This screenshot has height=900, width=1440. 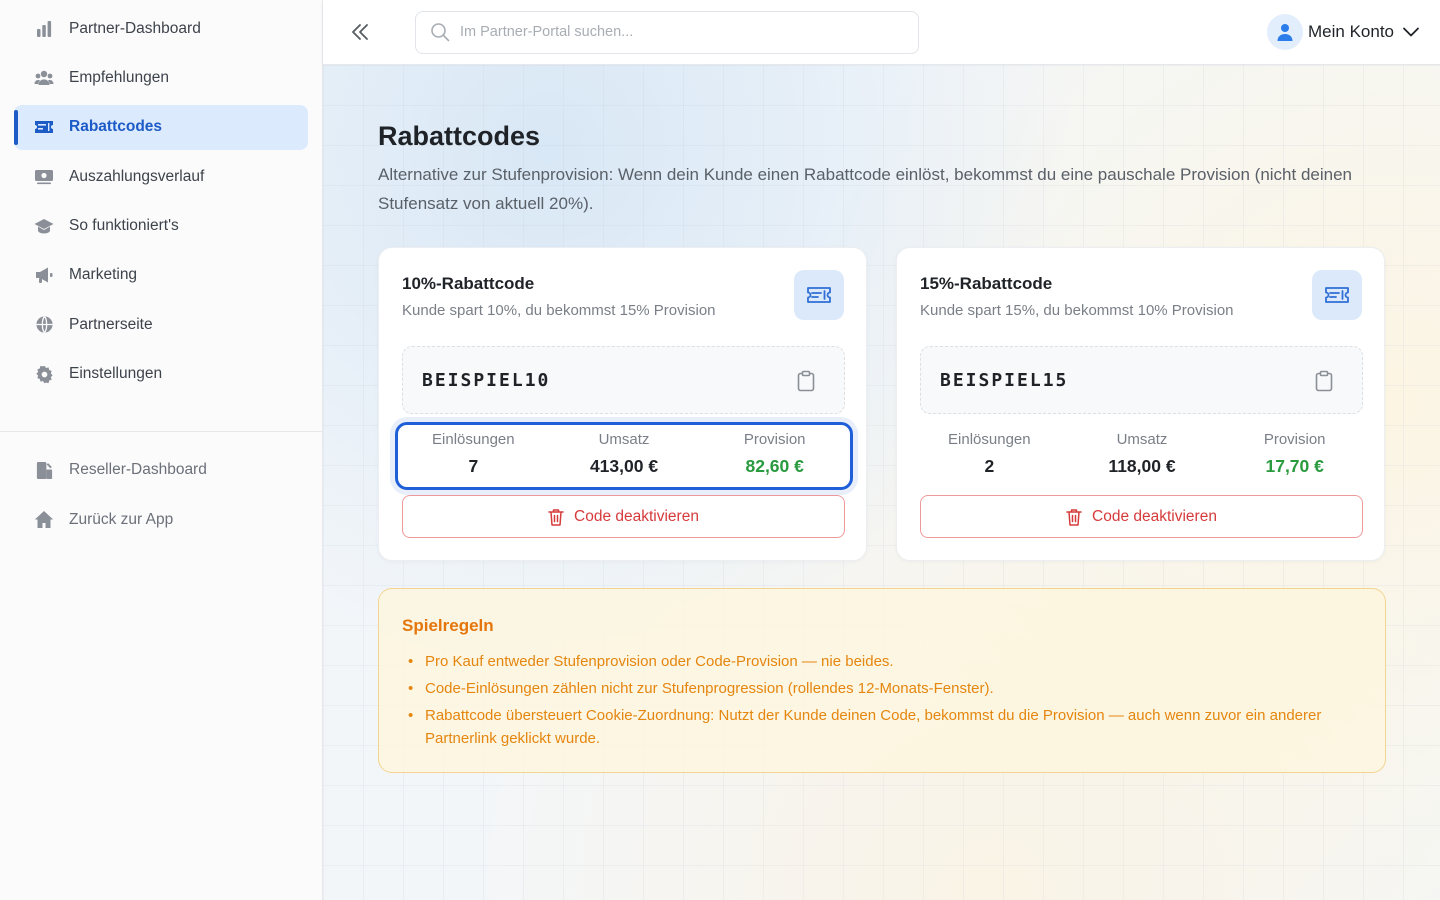 What do you see at coordinates (473, 466) in the screenshot?
I see `stat-value: 7` at bounding box center [473, 466].